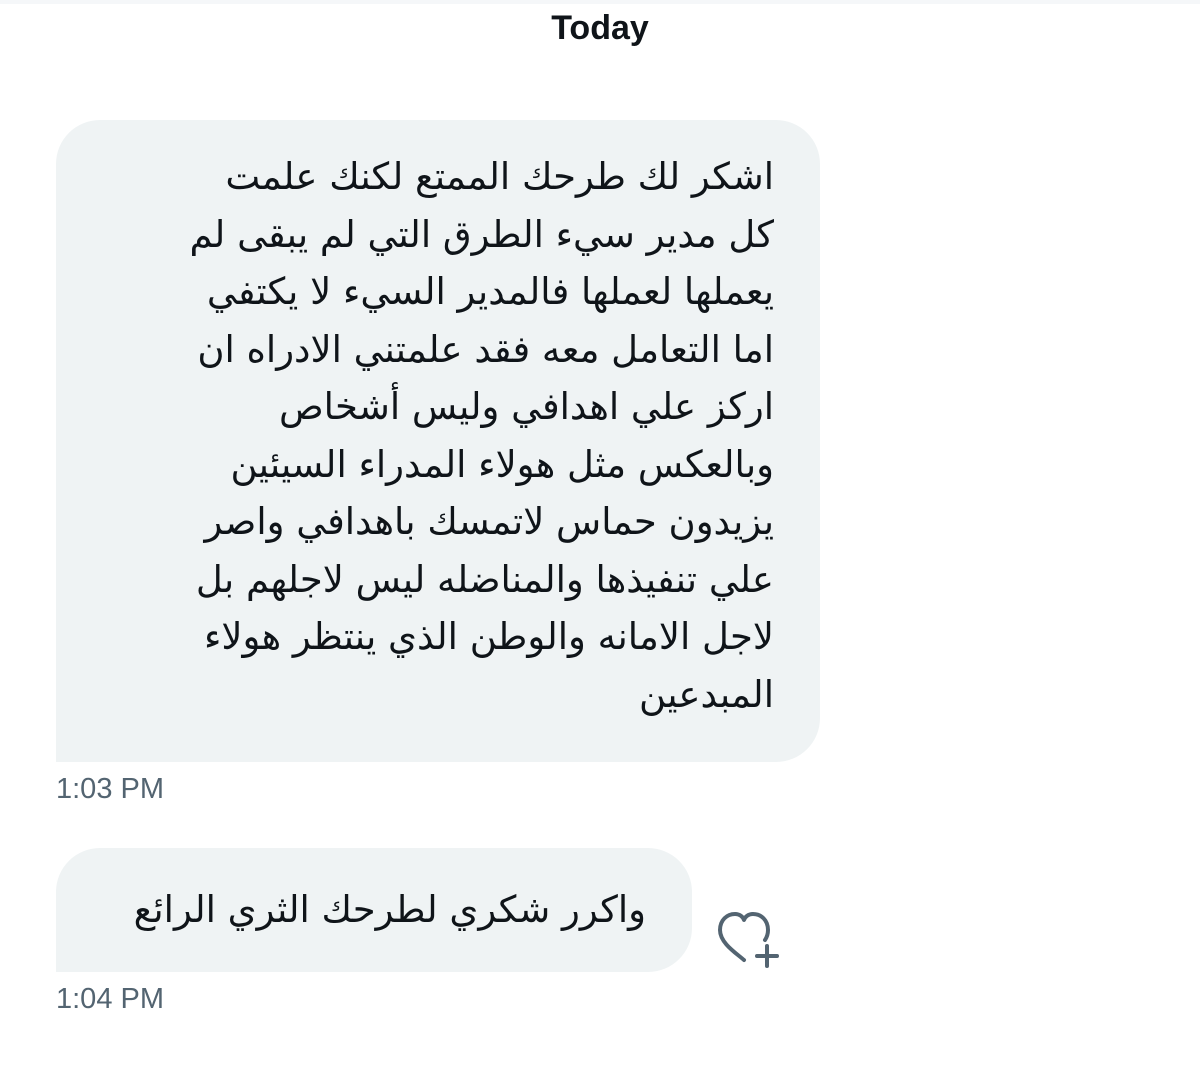 This screenshot has width=1200, height=1086. I want to click on message-text: واكرر شكري لطرحك الثري الرائع, so click(389, 909).